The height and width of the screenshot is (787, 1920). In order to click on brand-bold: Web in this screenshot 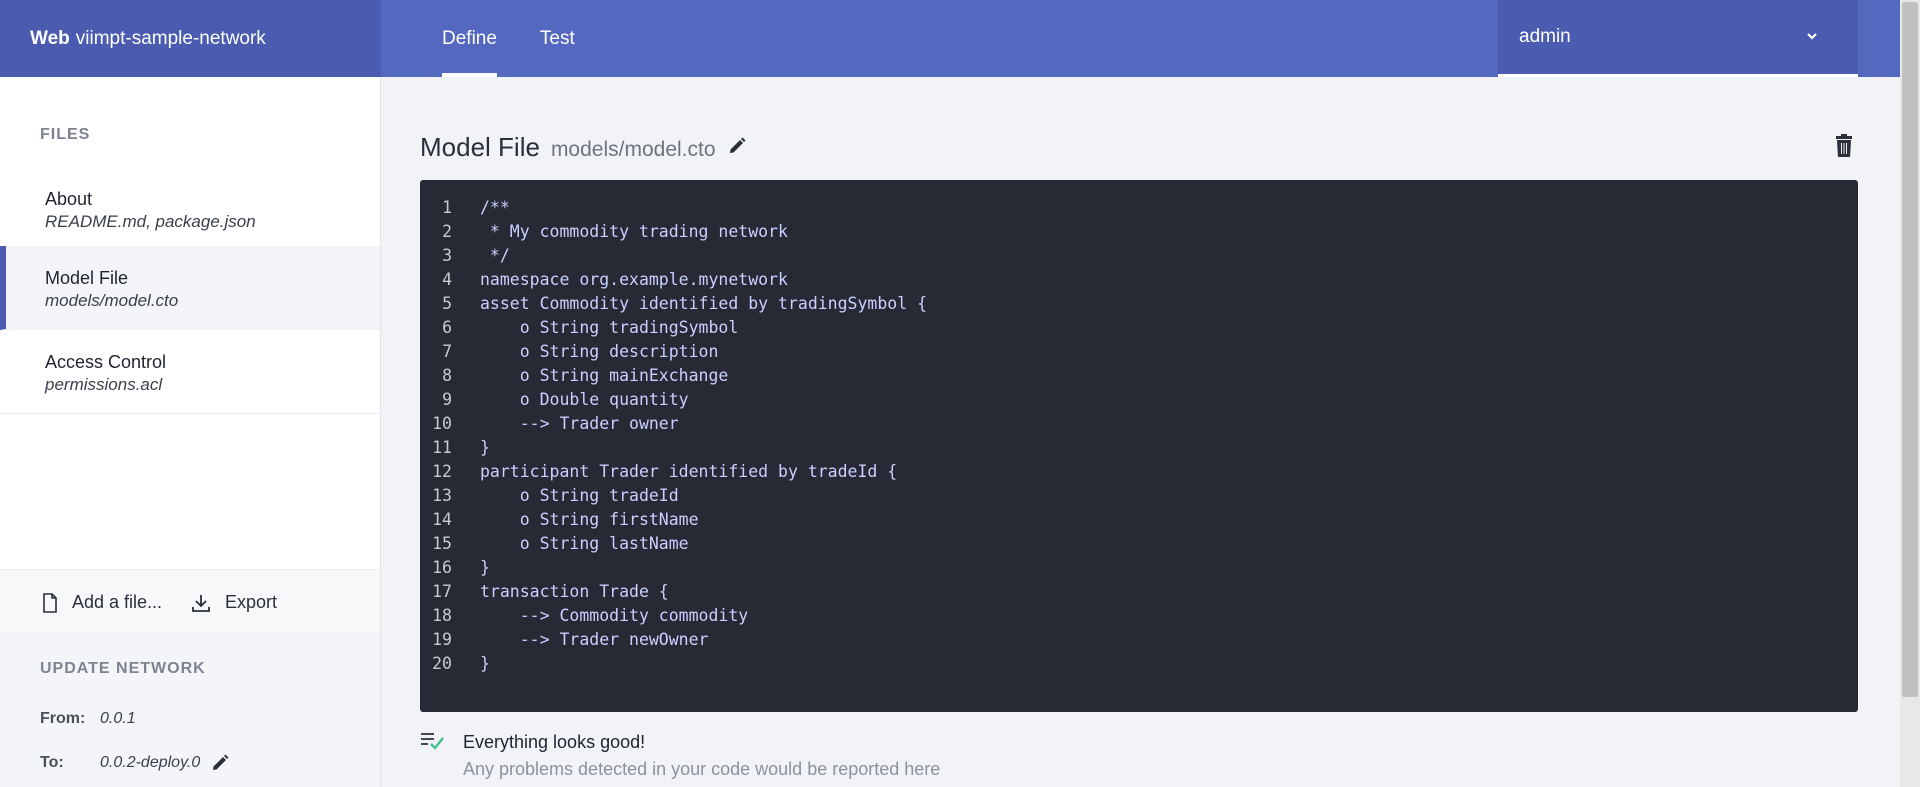, I will do `click(50, 38)`.